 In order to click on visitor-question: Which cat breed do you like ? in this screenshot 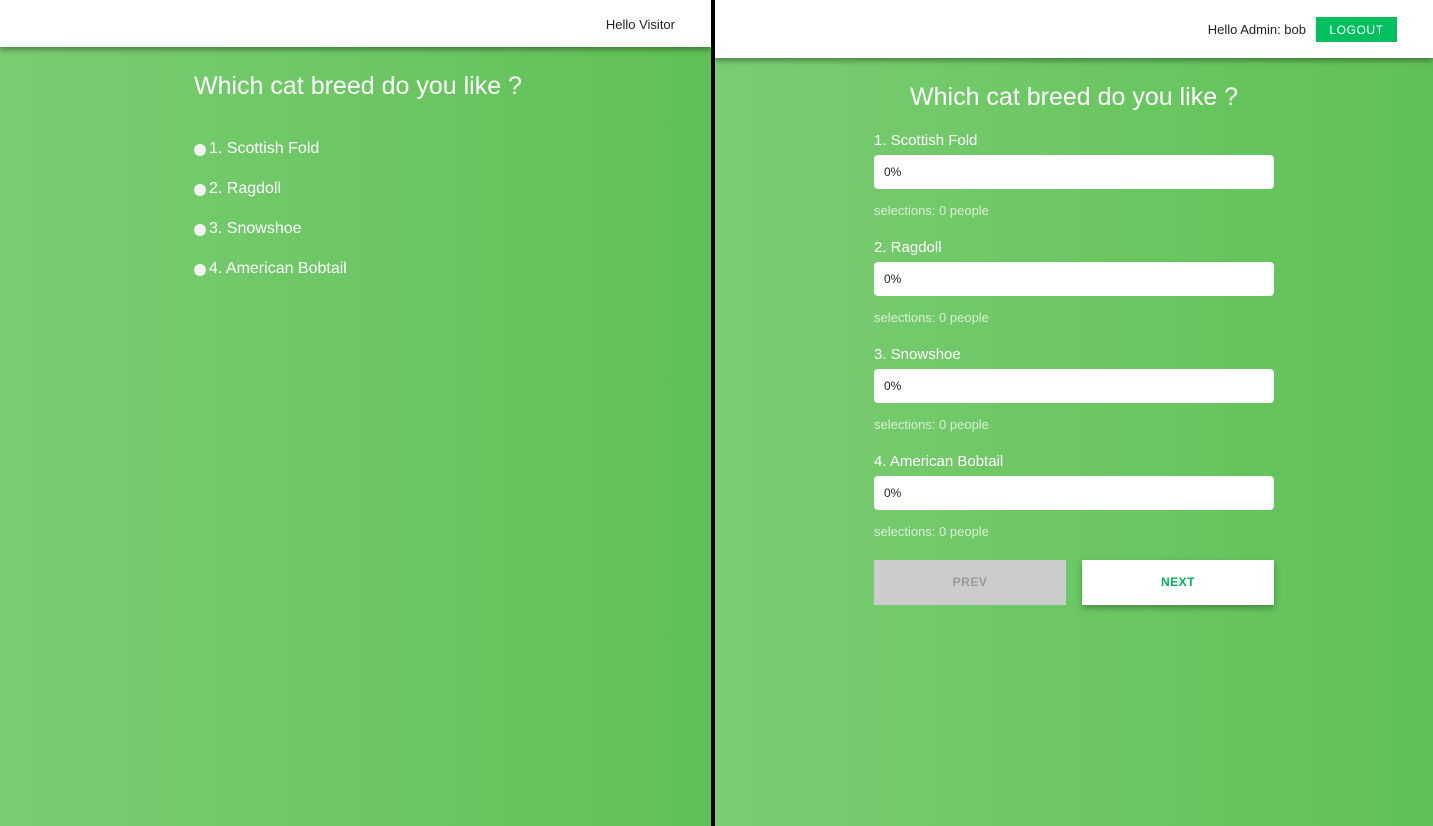, I will do `click(358, 86)`.